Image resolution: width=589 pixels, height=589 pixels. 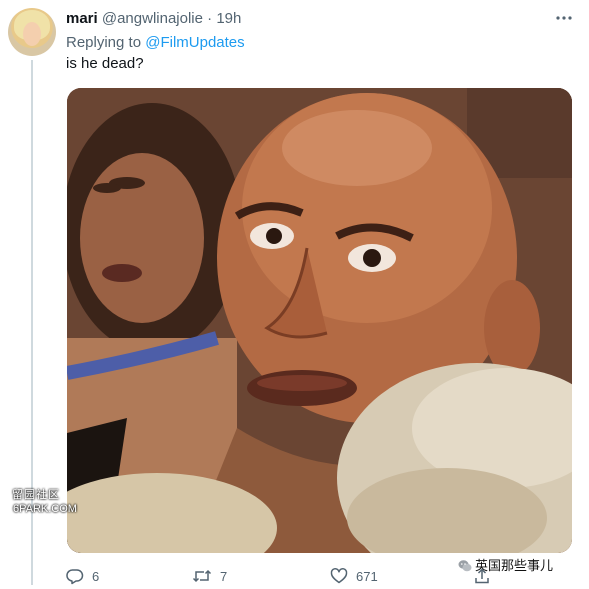 What do you see at coordinates (96, 576) in the screenshot?
I see `reply-count: 6` at bounding box center [96, 576].